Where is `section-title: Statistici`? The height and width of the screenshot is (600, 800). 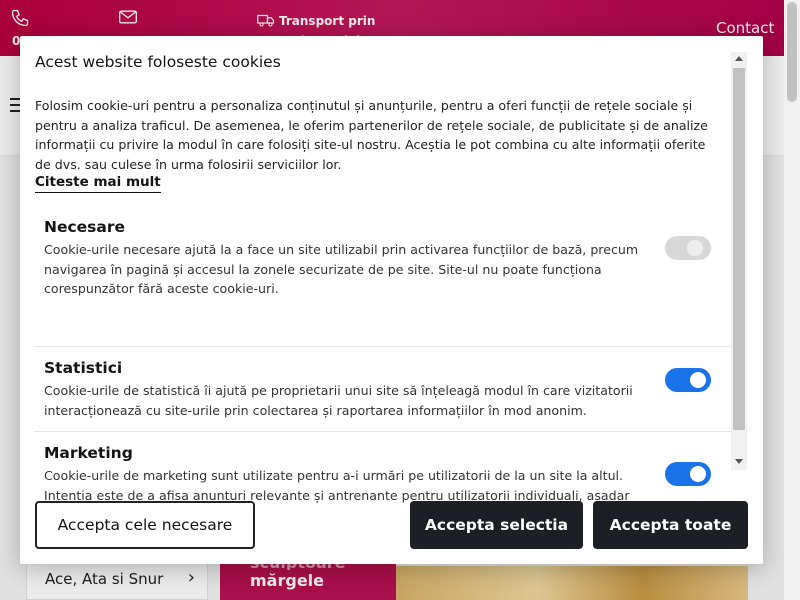 section-title: Statistici is located at coordinates (83, 368).